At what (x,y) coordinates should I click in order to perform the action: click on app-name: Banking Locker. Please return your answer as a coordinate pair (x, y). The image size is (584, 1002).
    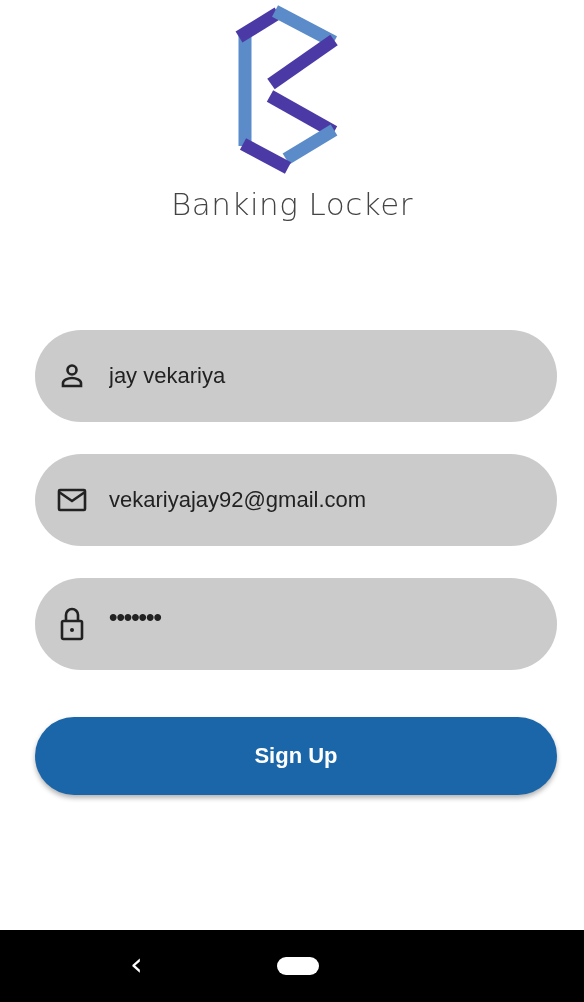
    Looking at the image, I should click on (292, 204).